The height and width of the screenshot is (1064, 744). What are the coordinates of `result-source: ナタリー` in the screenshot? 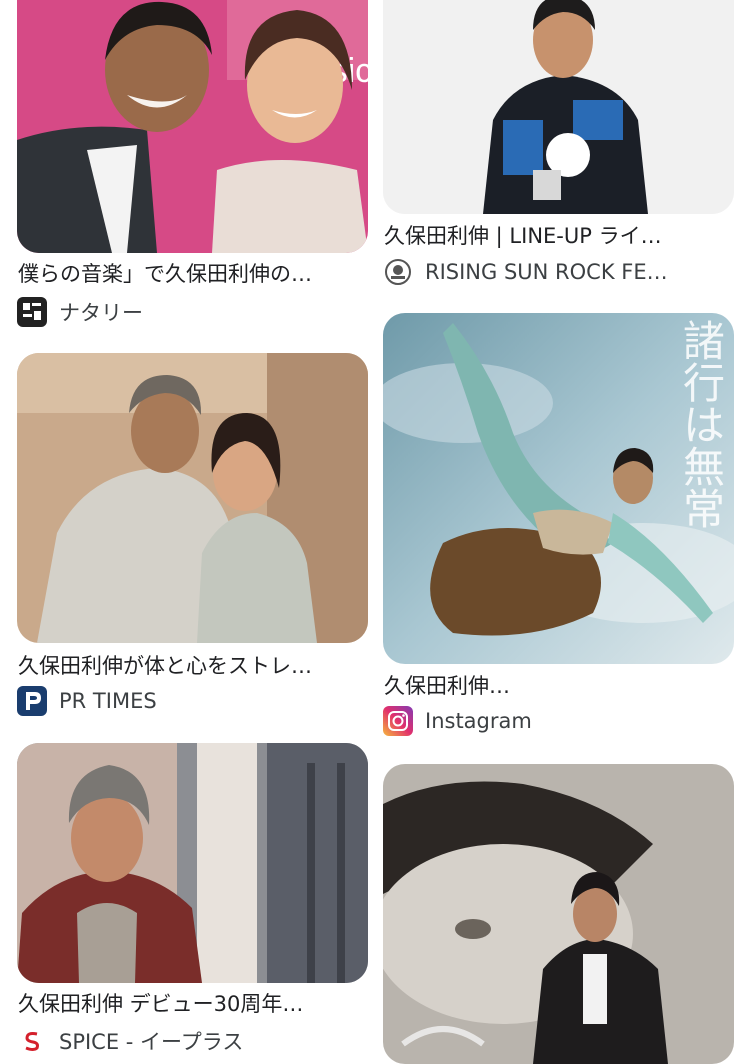 It's located at (80, 312).